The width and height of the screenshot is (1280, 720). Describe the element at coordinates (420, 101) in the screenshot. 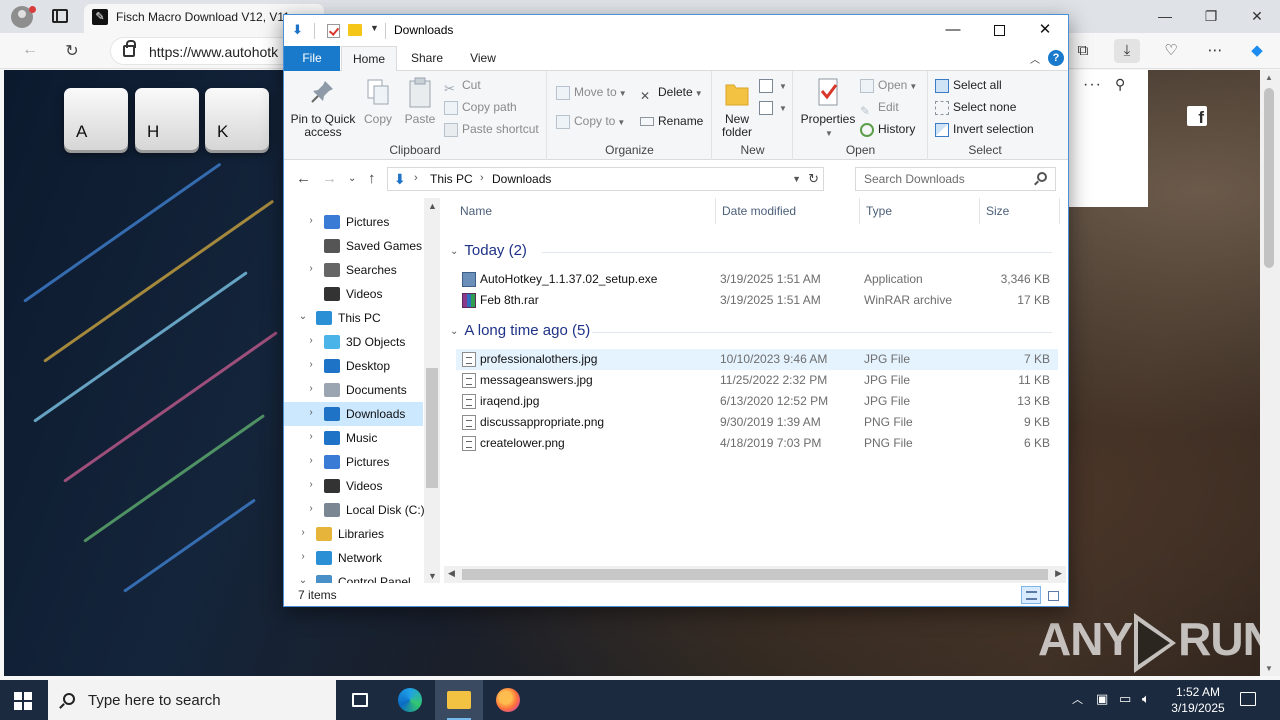

I see `paste-button: Paste` at that location.